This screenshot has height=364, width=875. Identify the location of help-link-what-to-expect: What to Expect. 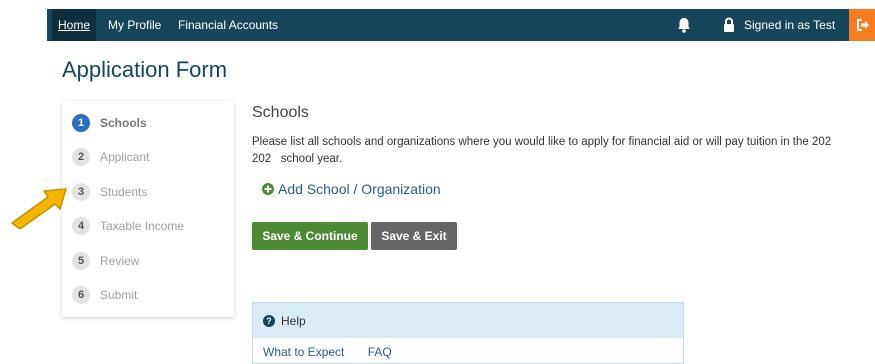
(303, 352).